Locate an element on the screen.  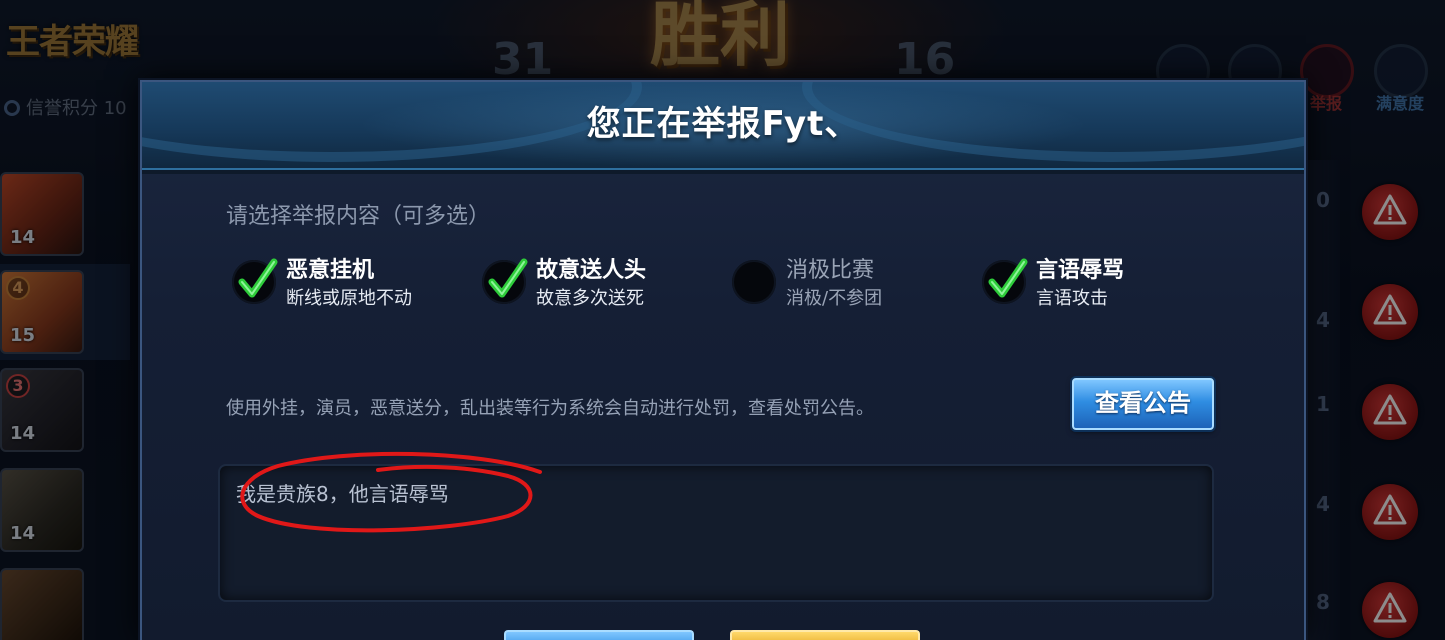
confirm-button is located at coordinates (599, 635).